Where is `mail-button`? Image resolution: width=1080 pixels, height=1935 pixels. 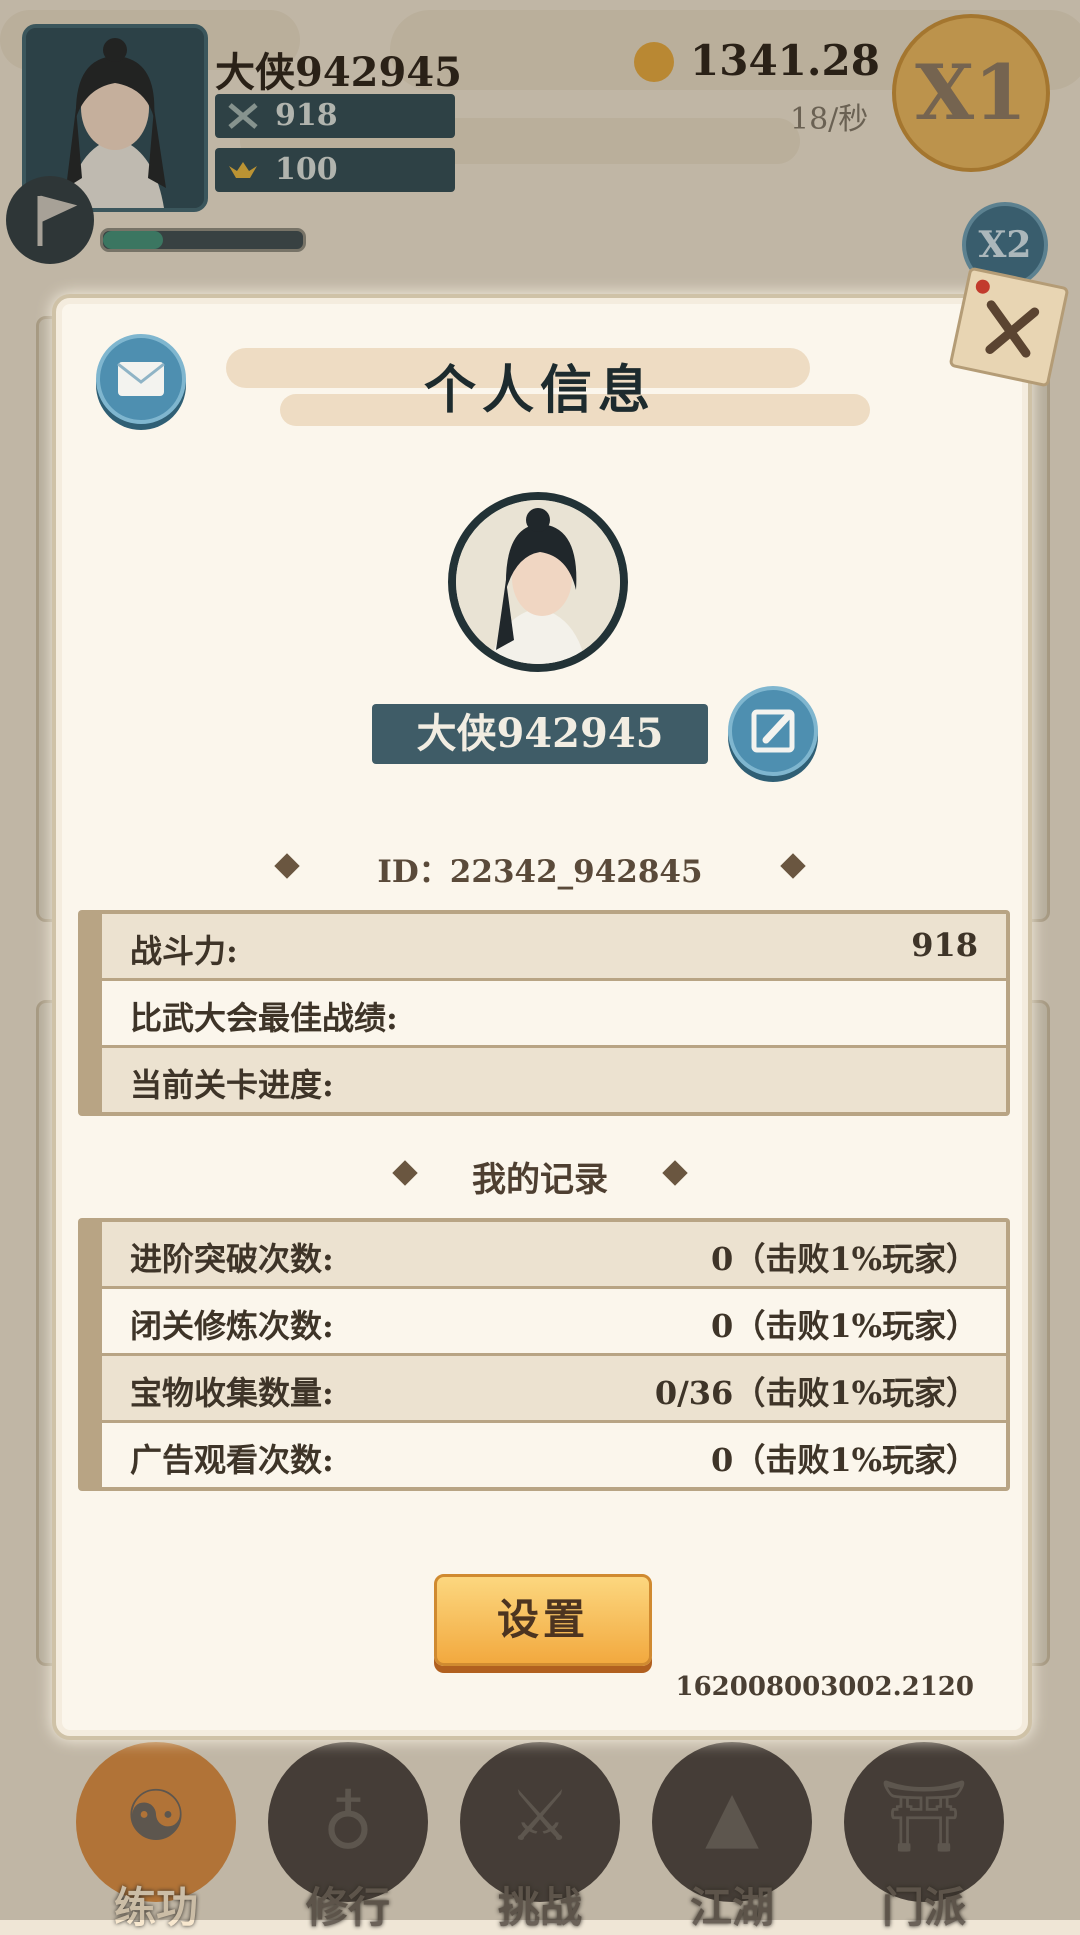 mail-button is located at coordinates (141, 379).